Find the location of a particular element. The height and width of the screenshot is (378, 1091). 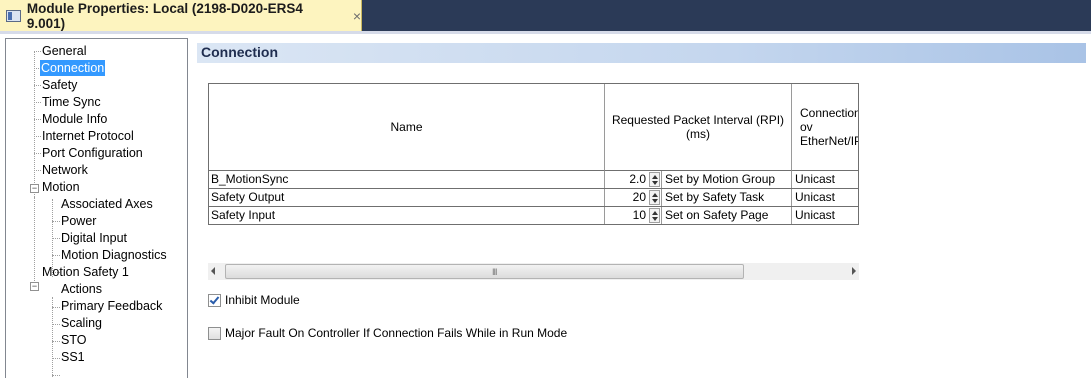

row-name: Safety Output is located at coordinates (407, 197).